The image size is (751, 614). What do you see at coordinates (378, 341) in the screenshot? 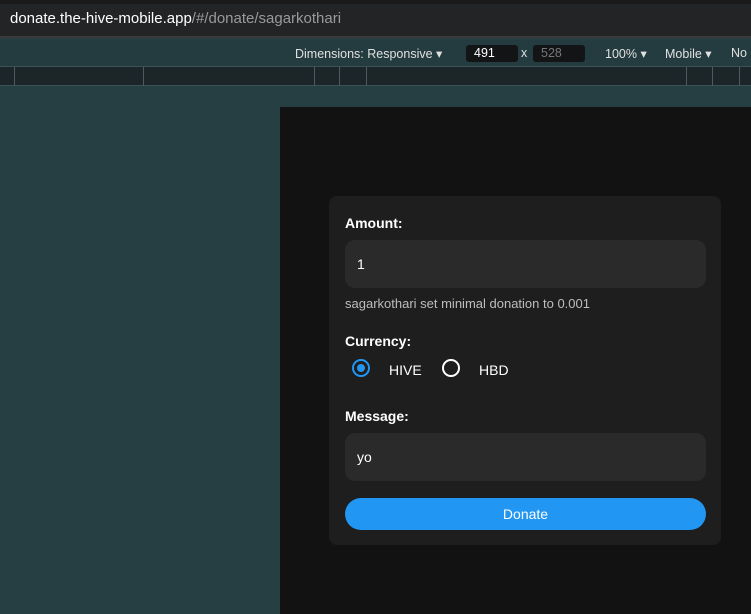
I see `currency-label: Currency:` at bounding box center [378, 341].